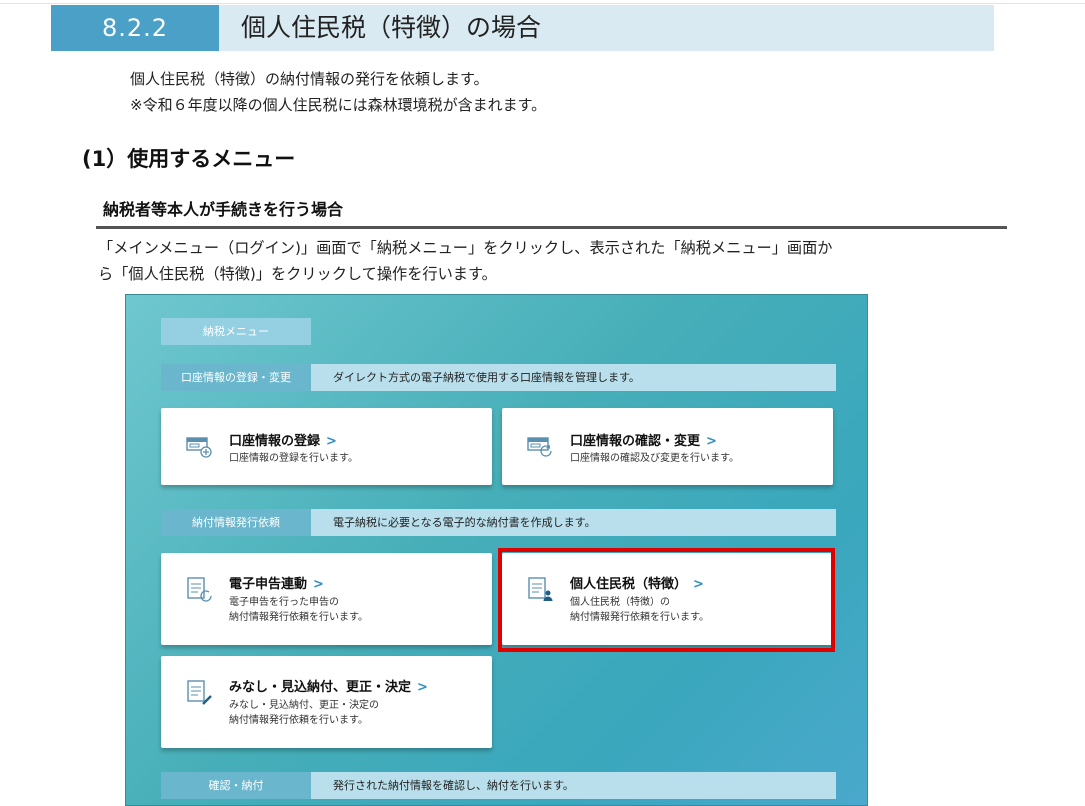 The image size is (1085, 806). I want to click on highlight-box, so click(666, 600).